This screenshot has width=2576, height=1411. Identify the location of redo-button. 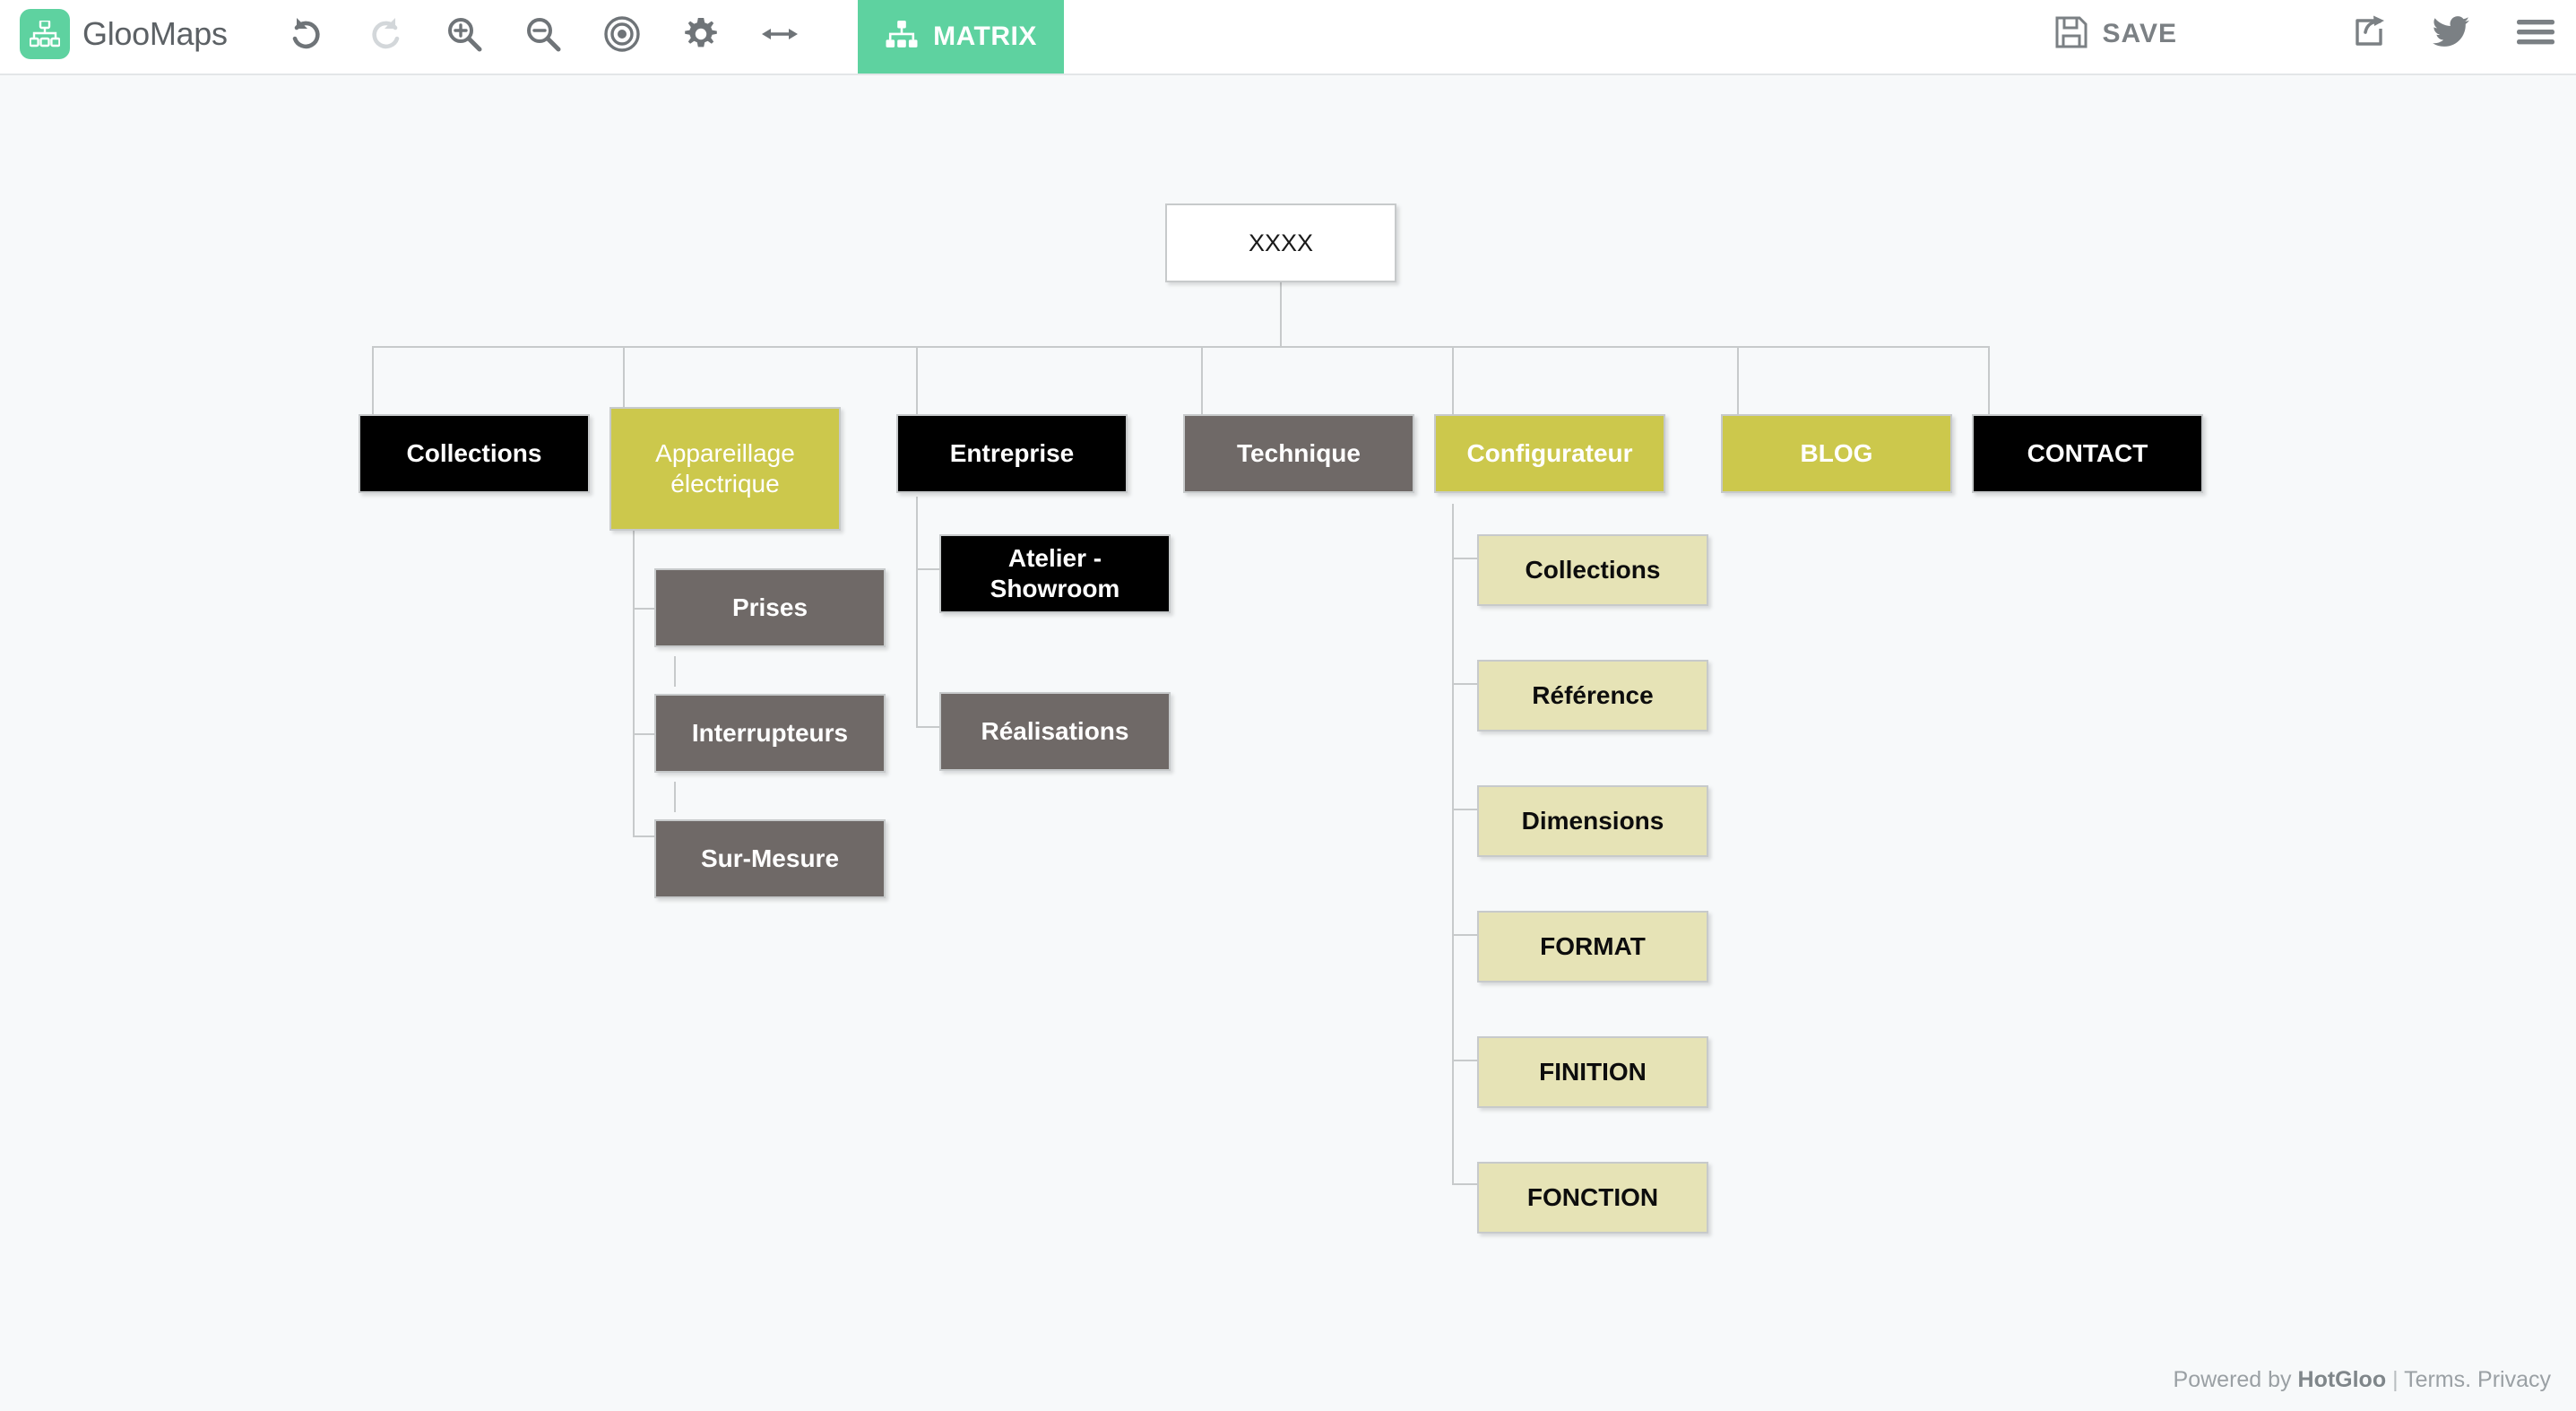
(385, 34).